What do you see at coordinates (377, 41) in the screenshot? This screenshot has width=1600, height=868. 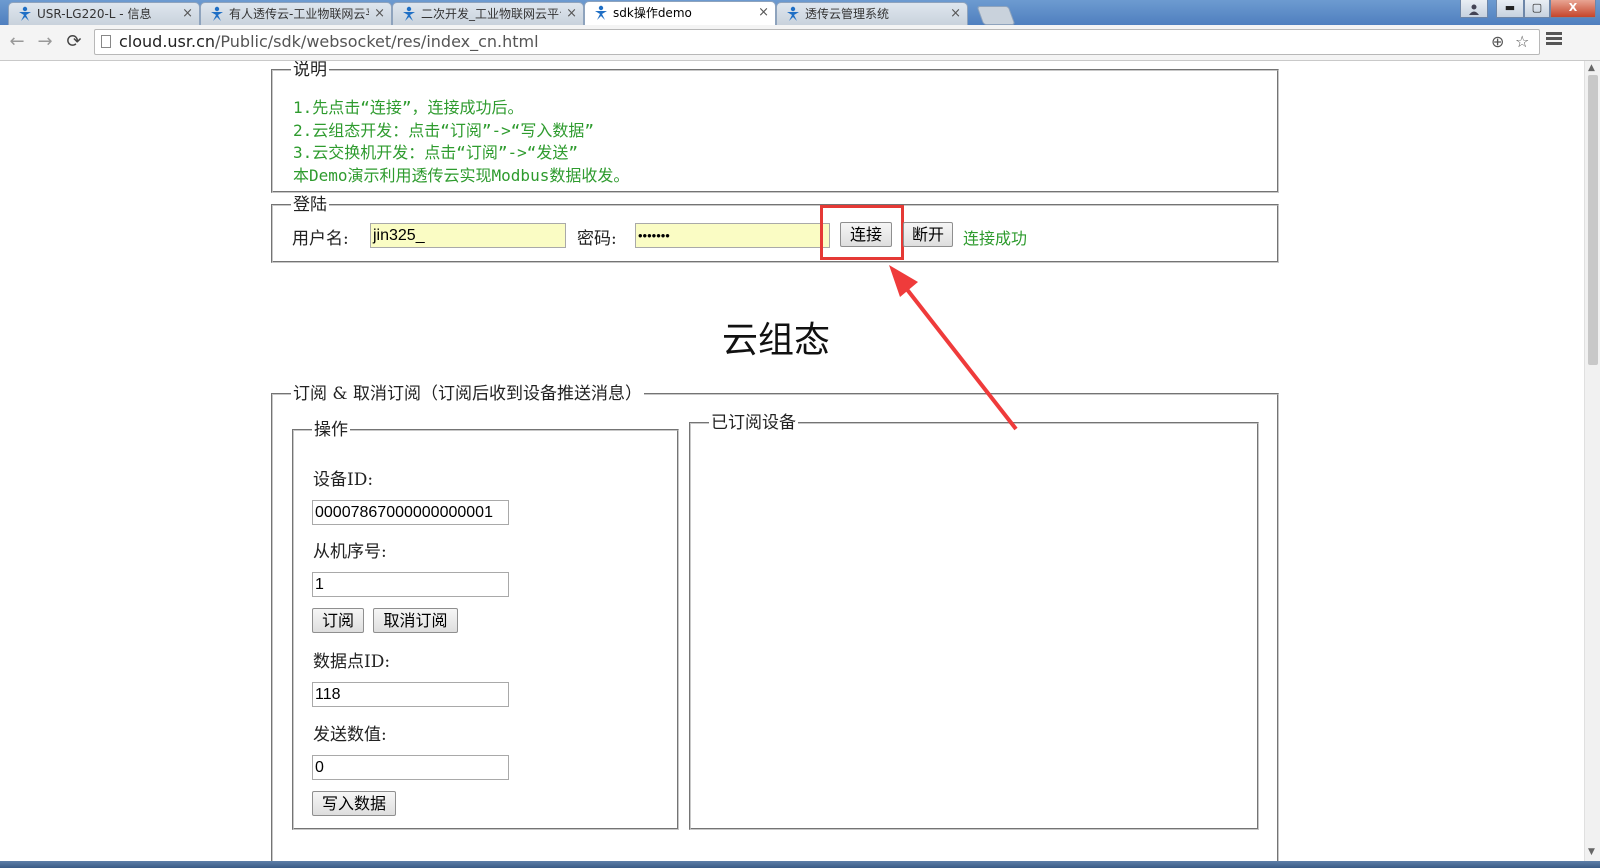 I see `url-path: /Public/sdk/websocket/res/index_cn.html` at bounding box center [377, 41].